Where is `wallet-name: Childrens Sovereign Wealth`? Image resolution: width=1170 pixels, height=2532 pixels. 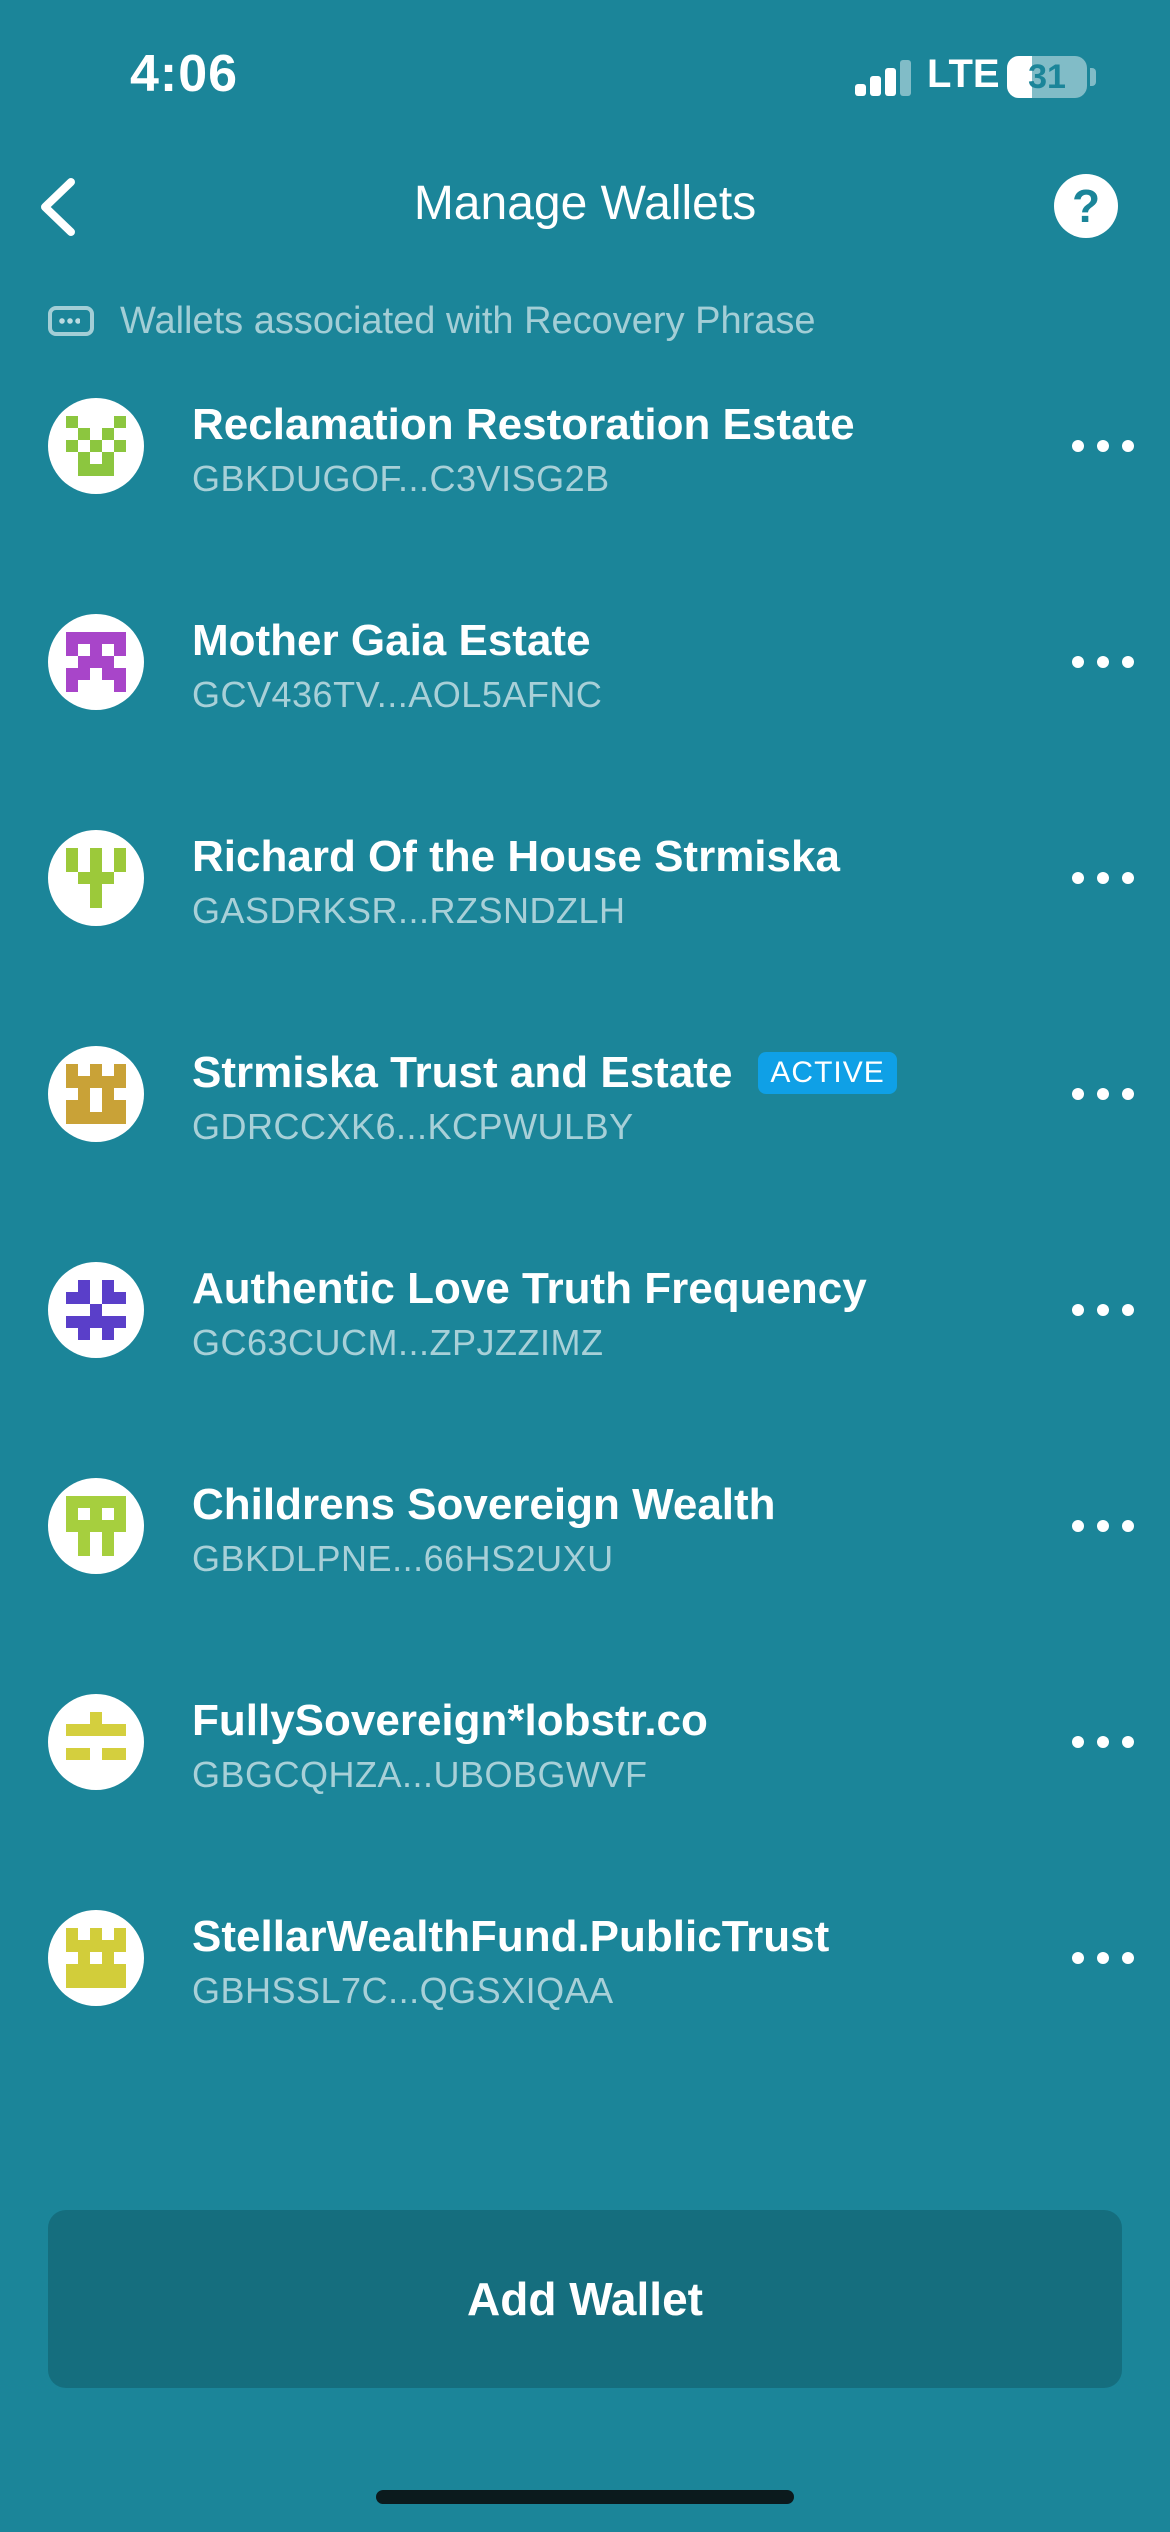
wallet-name: Childrens Sovereign Wealth is located at coordinates (484, 1505).